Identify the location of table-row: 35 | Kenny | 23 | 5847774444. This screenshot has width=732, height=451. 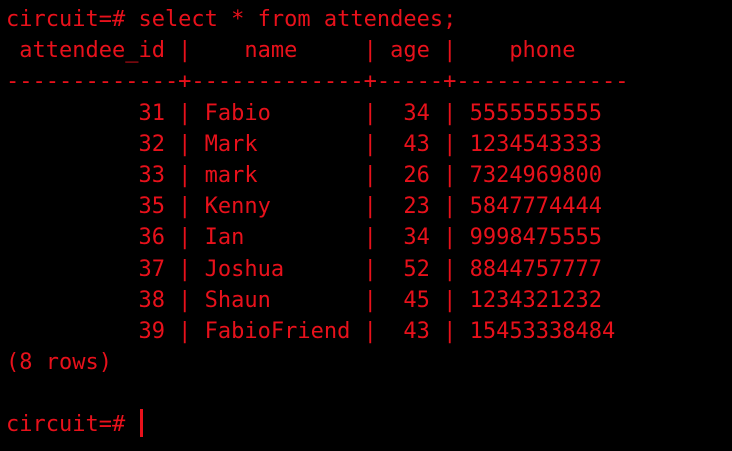
(304, 207).